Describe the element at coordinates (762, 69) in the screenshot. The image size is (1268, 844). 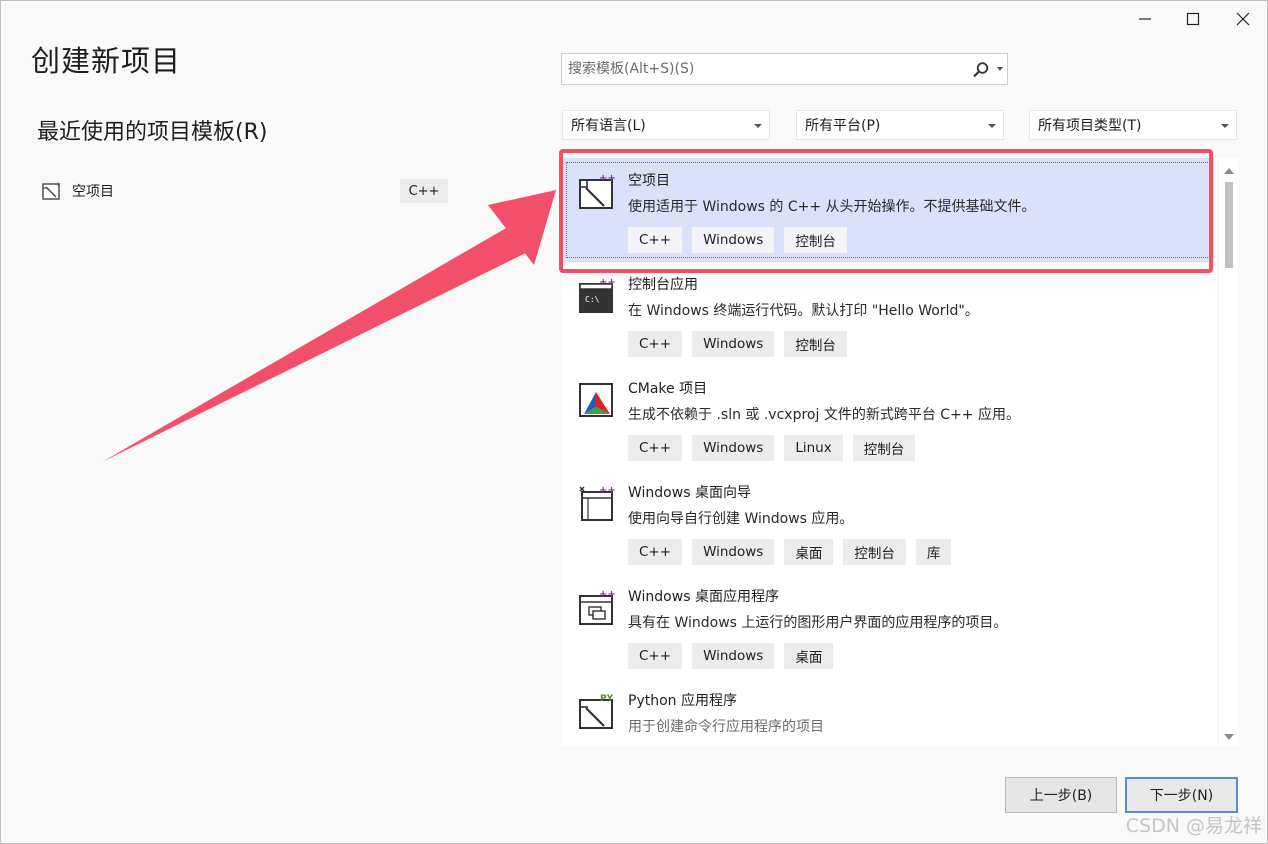
I see `search-input` at that location.